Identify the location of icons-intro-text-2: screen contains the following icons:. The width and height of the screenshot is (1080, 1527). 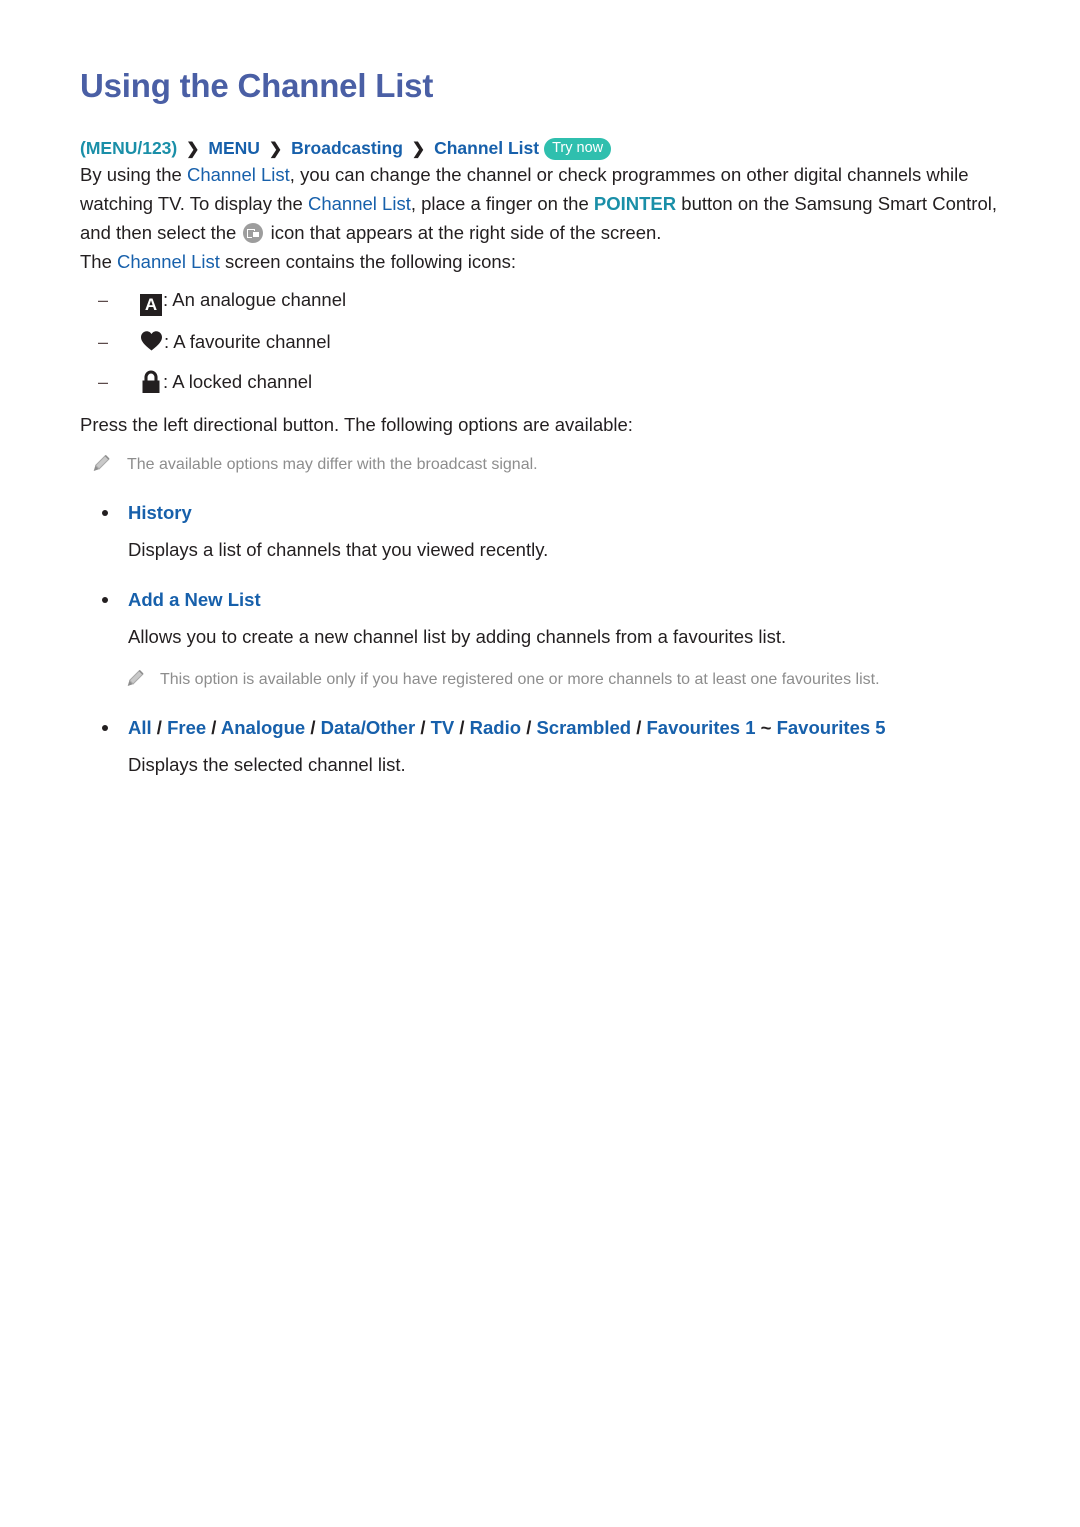
(368, 262).